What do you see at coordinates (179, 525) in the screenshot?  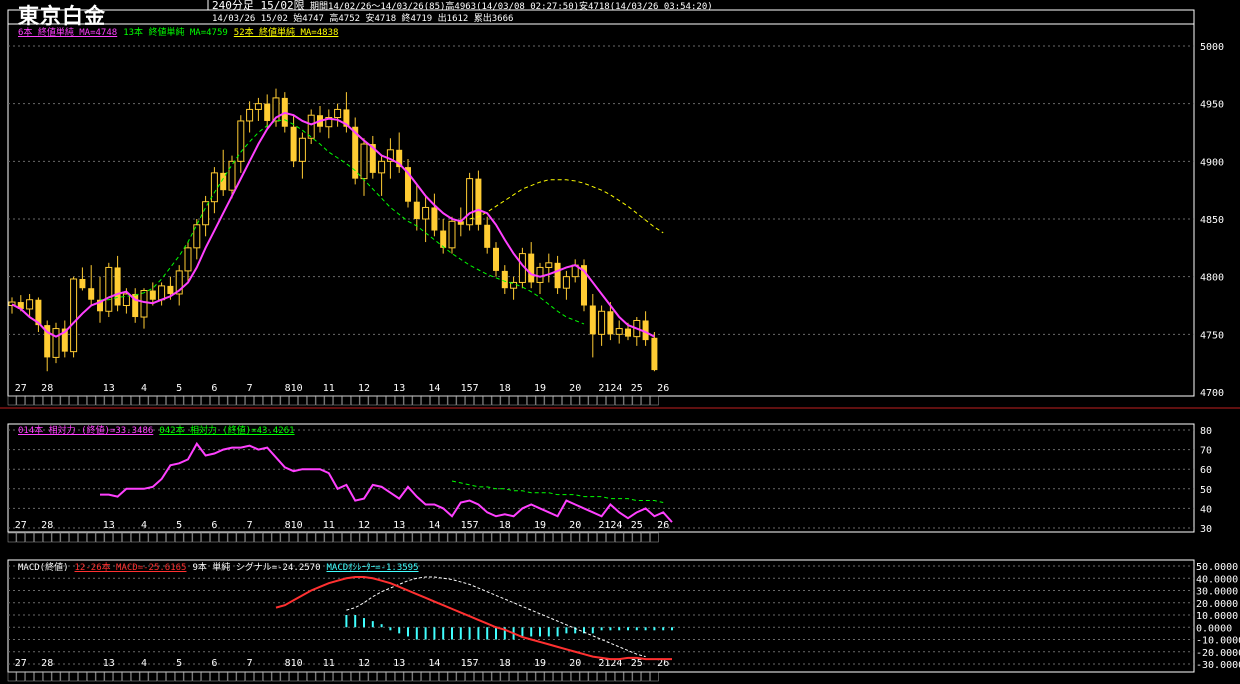 I see `rsi-x-label: 5` at bounding box center [179, 525].